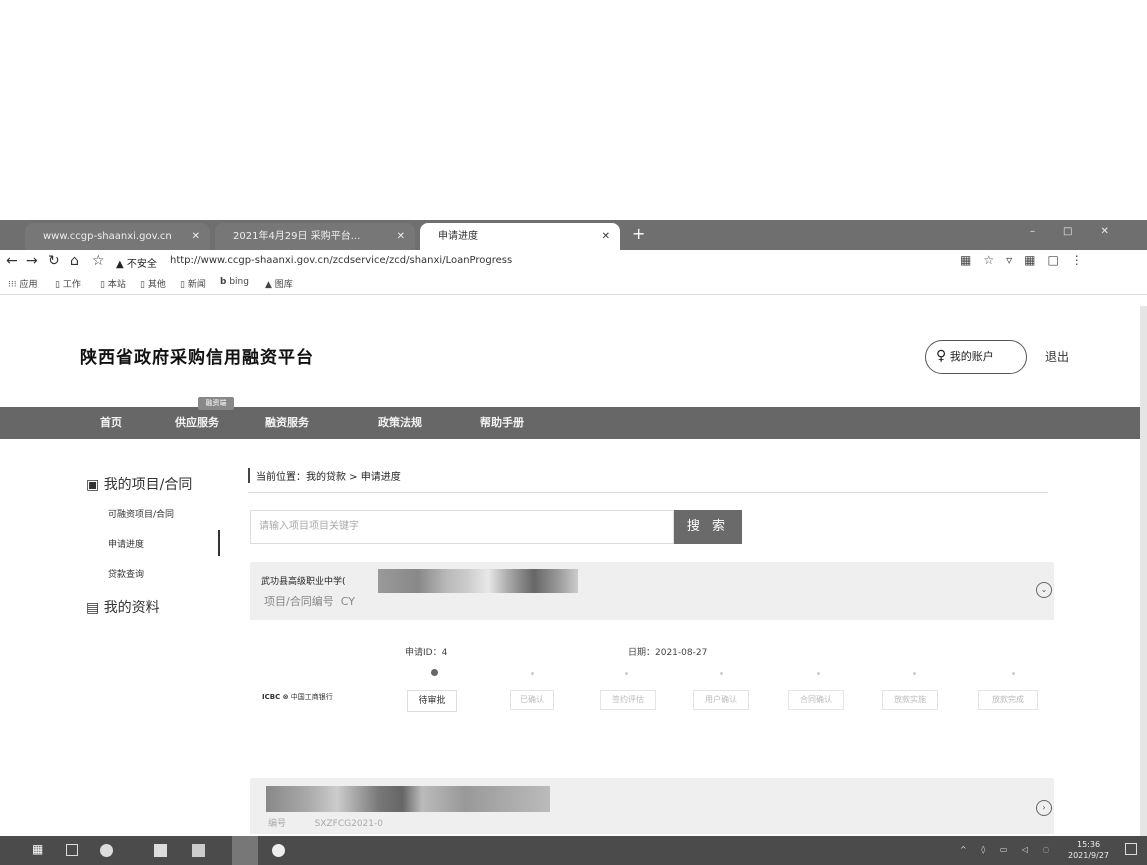  What do you see at coordinates (107, 236) in the screenshot?
I see `tab-title: www.ccgp-shaanxi.gov.cn` at bounding box center [107, 236].